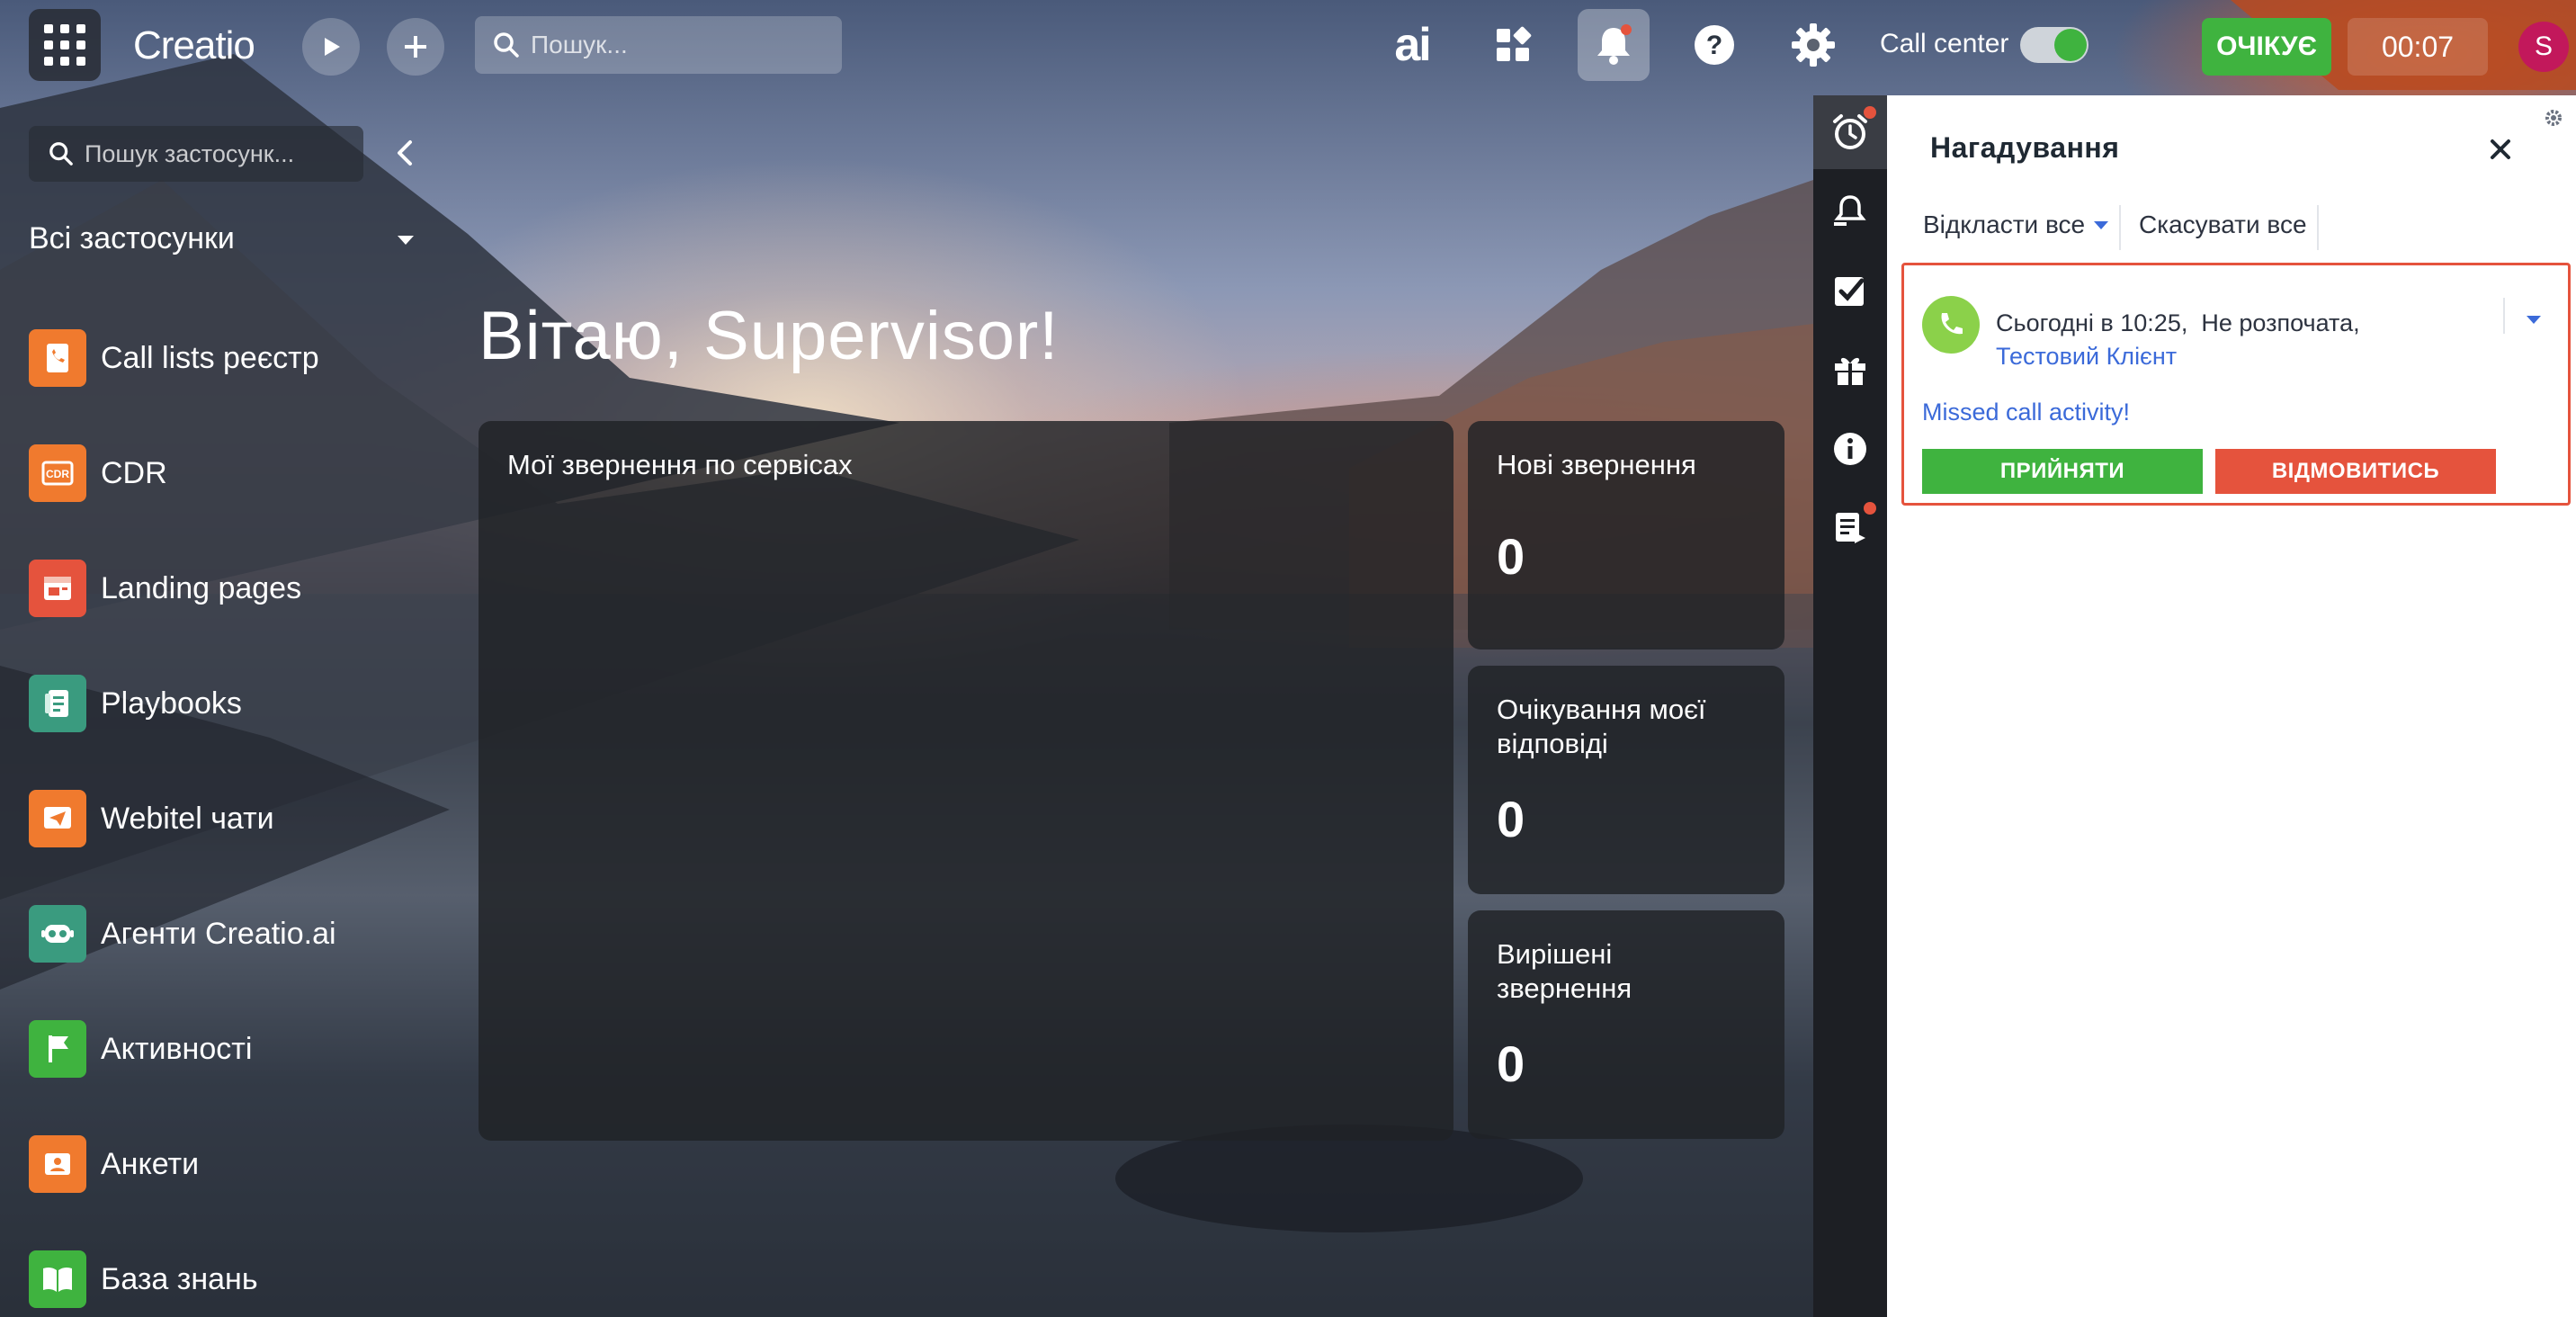 This screenshot has width=2576, height=1317. I want to click on all-apps-selector: Всі застосунки, so click(132, 238).